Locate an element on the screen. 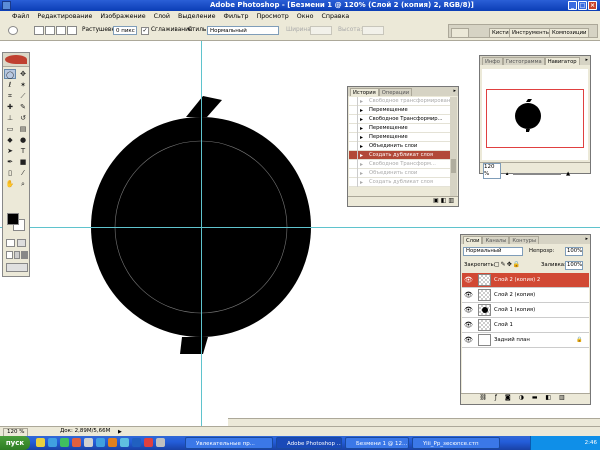 The image size is (600, 450). menu-layer: Слой is located at coordinates (162, 16).